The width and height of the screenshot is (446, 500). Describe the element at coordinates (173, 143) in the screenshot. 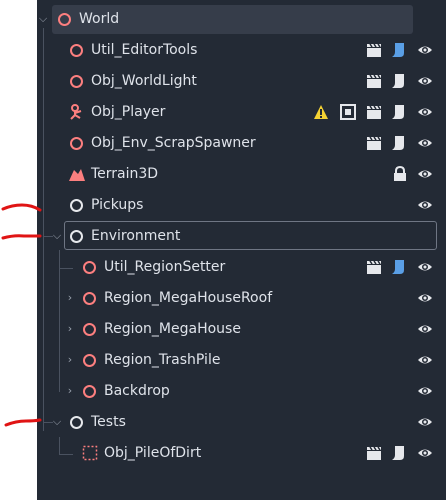

I see `node-label: Obj_Env_ScrapSpawner` at that location.